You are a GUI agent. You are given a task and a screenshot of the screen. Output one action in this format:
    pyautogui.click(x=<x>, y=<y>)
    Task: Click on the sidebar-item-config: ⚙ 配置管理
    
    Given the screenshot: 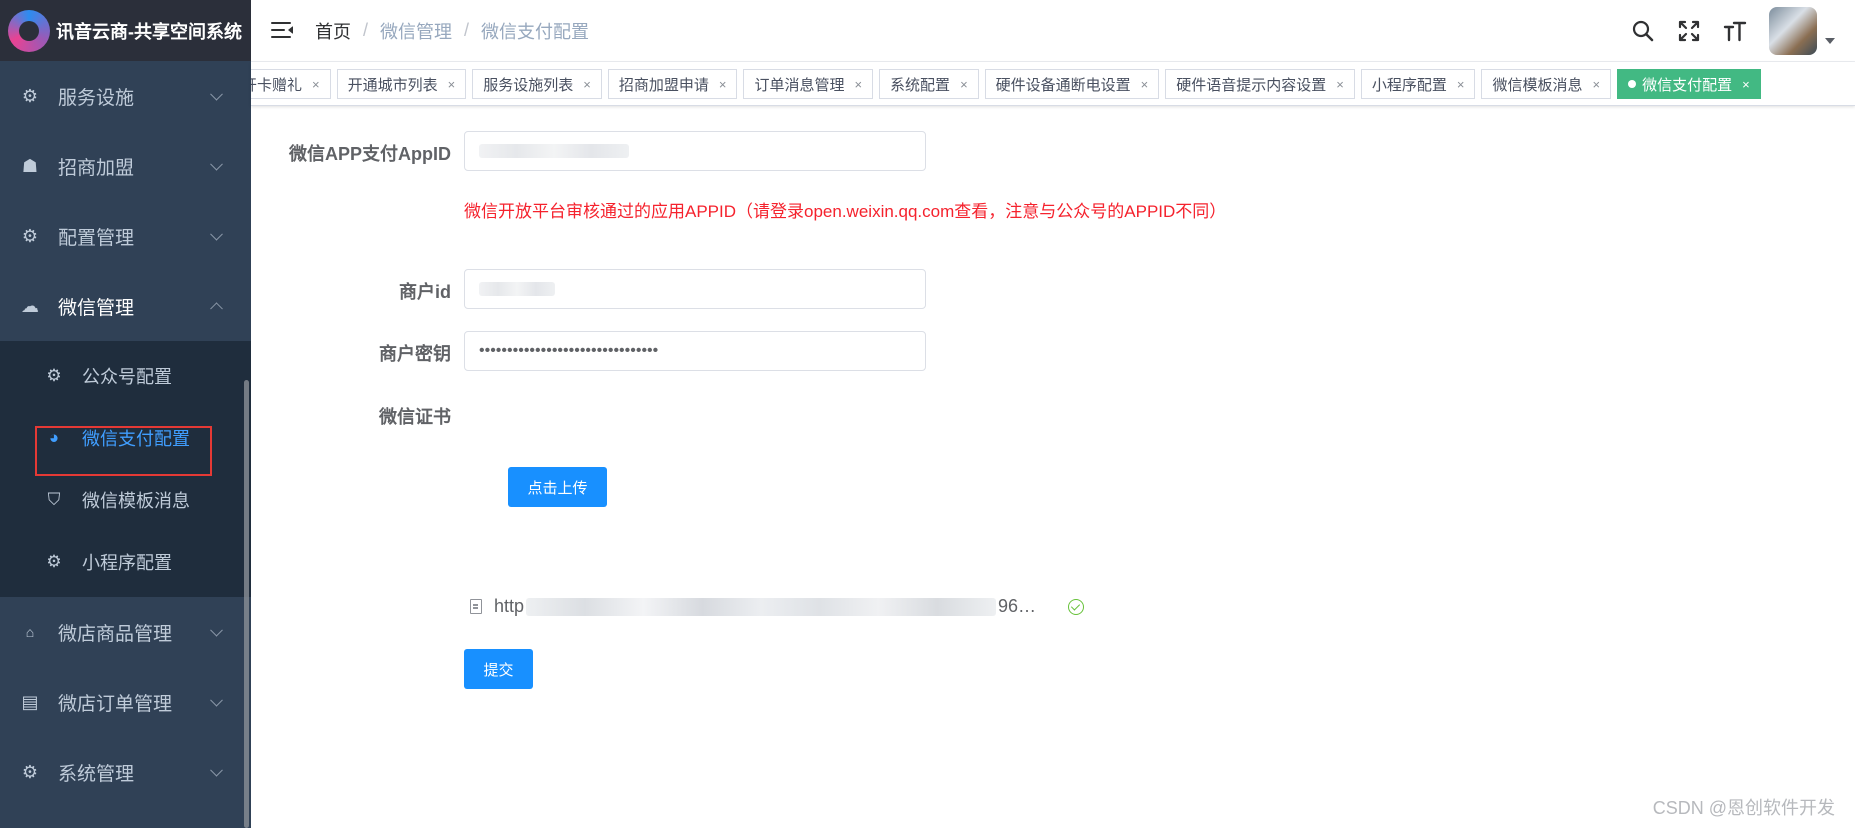 What is the action you would take?
    pyautogui.click(x=125, y=236)
    